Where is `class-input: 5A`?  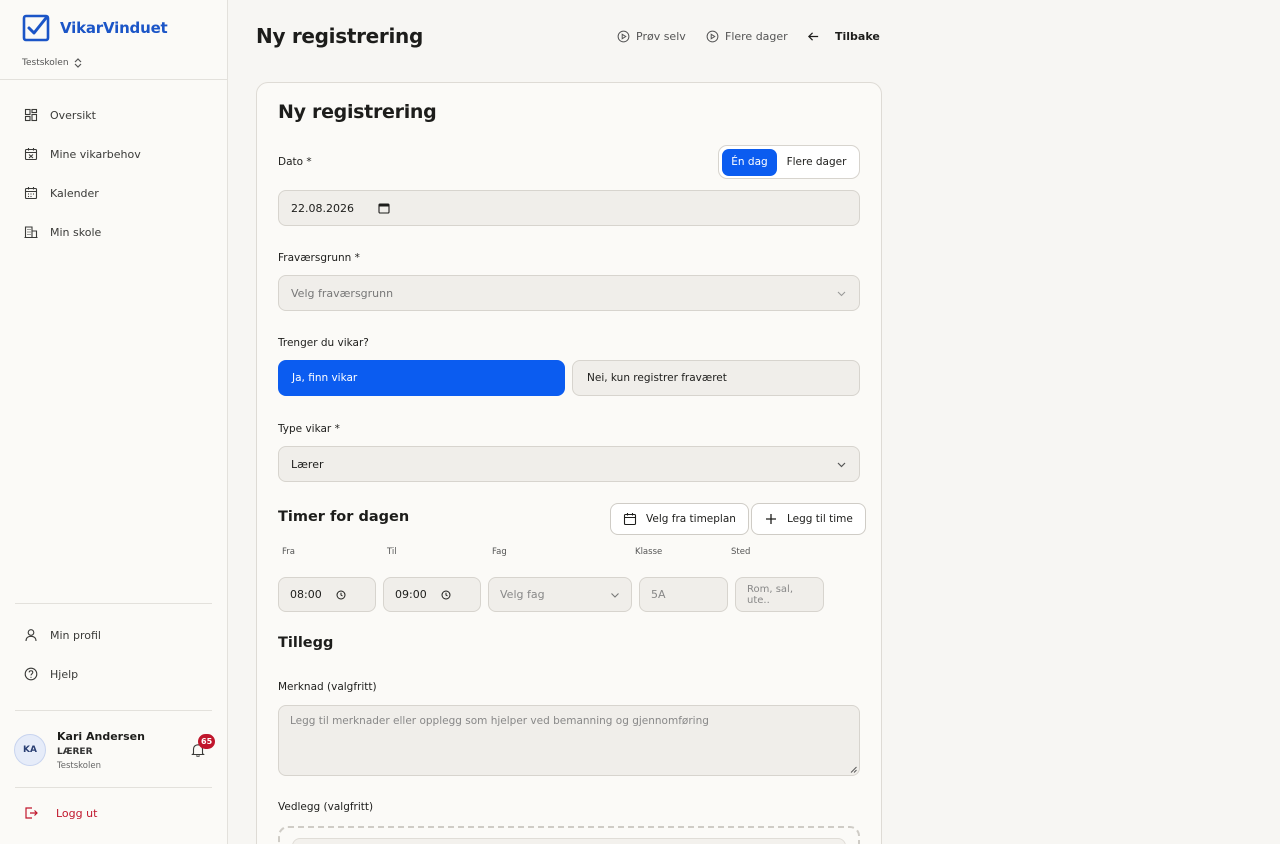 class-input: 5A is located at coordinates (683, 594).